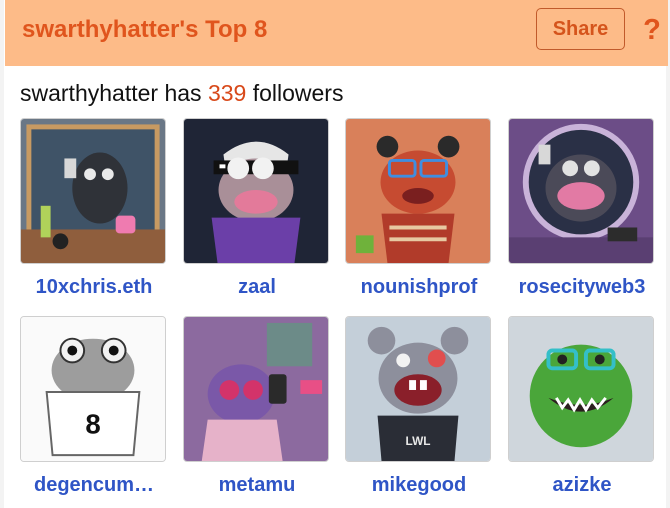 This screenshot has width=670, height=508. Describe the element at coordinates (582, 287) in the screenshot. I see `friend-name: rosecityweb3` at that location.